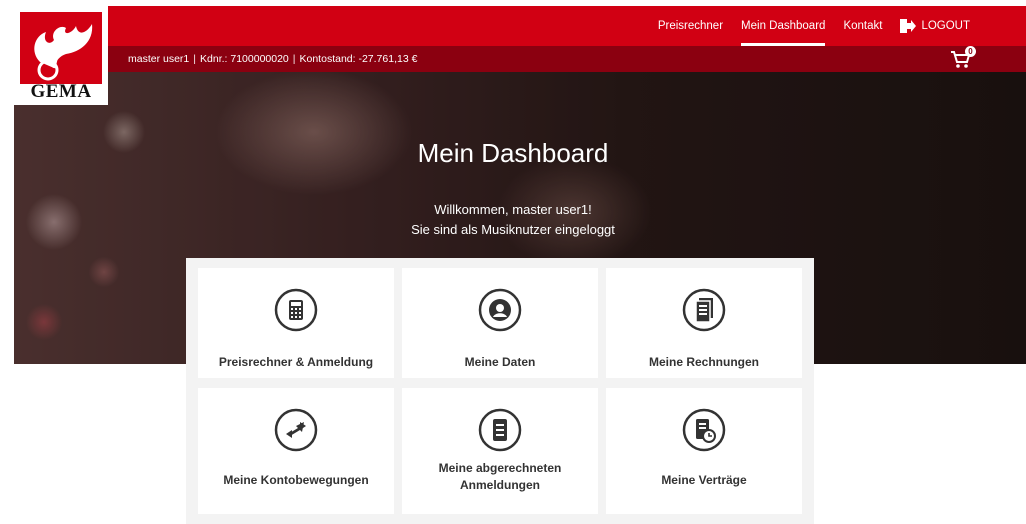 The height and width of the screenshot is (524, 1026). I want to click on account-balance: Kontostand: -27.761,13 €, so click(358, 59).